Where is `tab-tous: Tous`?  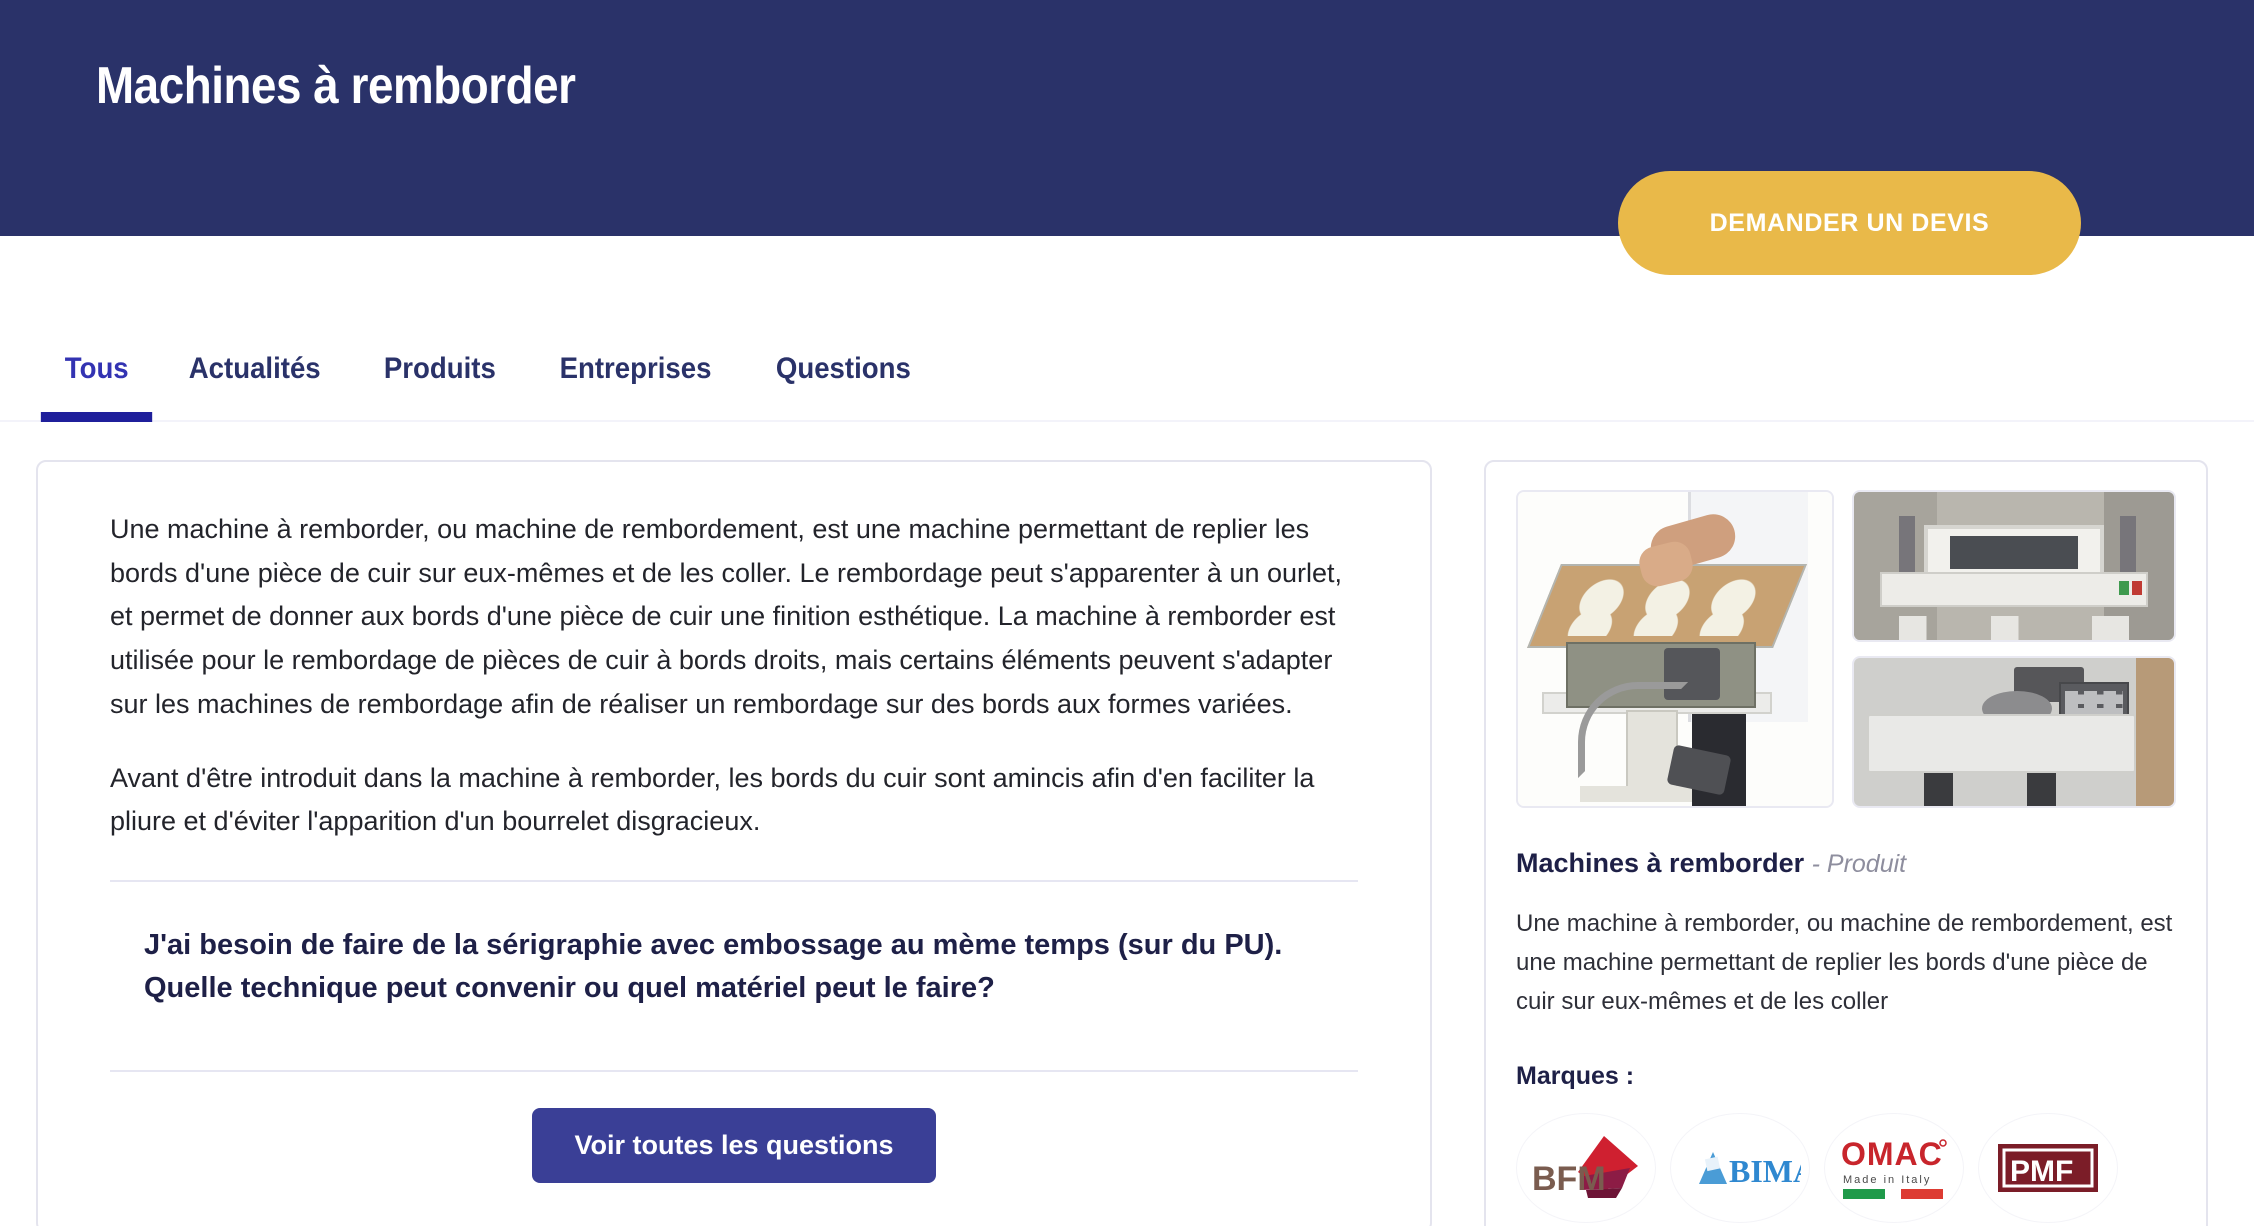 tab-tous: Tous is located at coordinates (96, 387).